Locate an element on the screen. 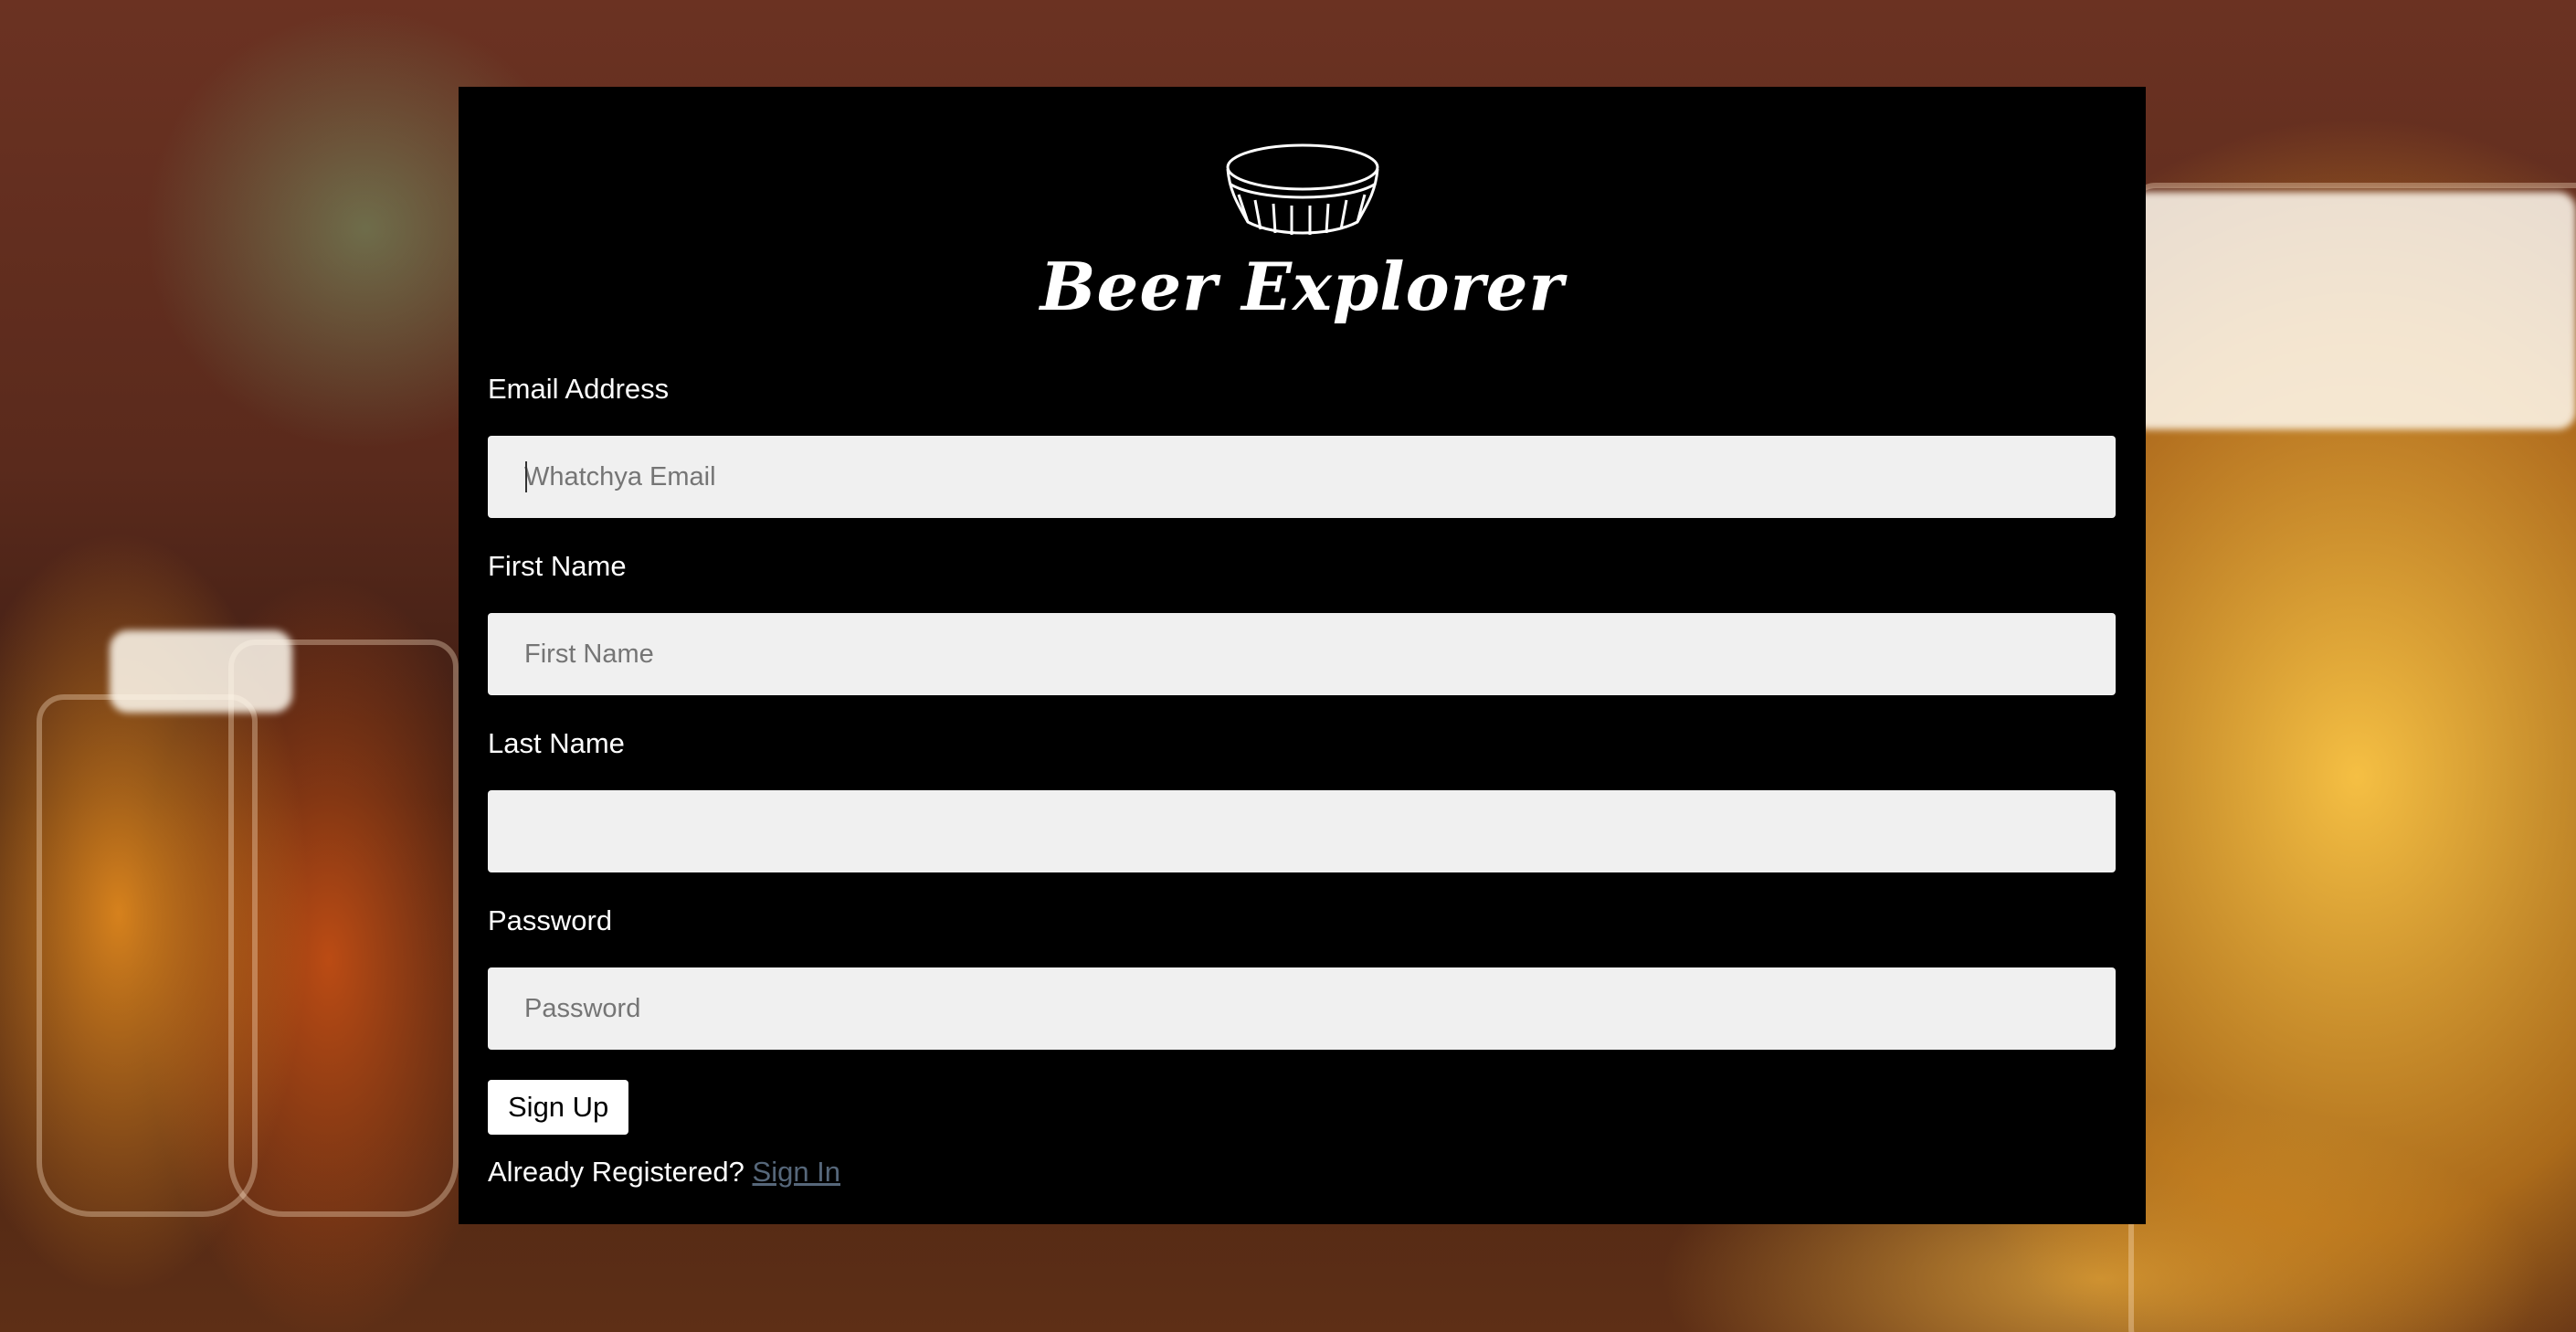 The width and height of the screenshot is (2576, 1332). last-name-field is located at coordinates (1302, 831).